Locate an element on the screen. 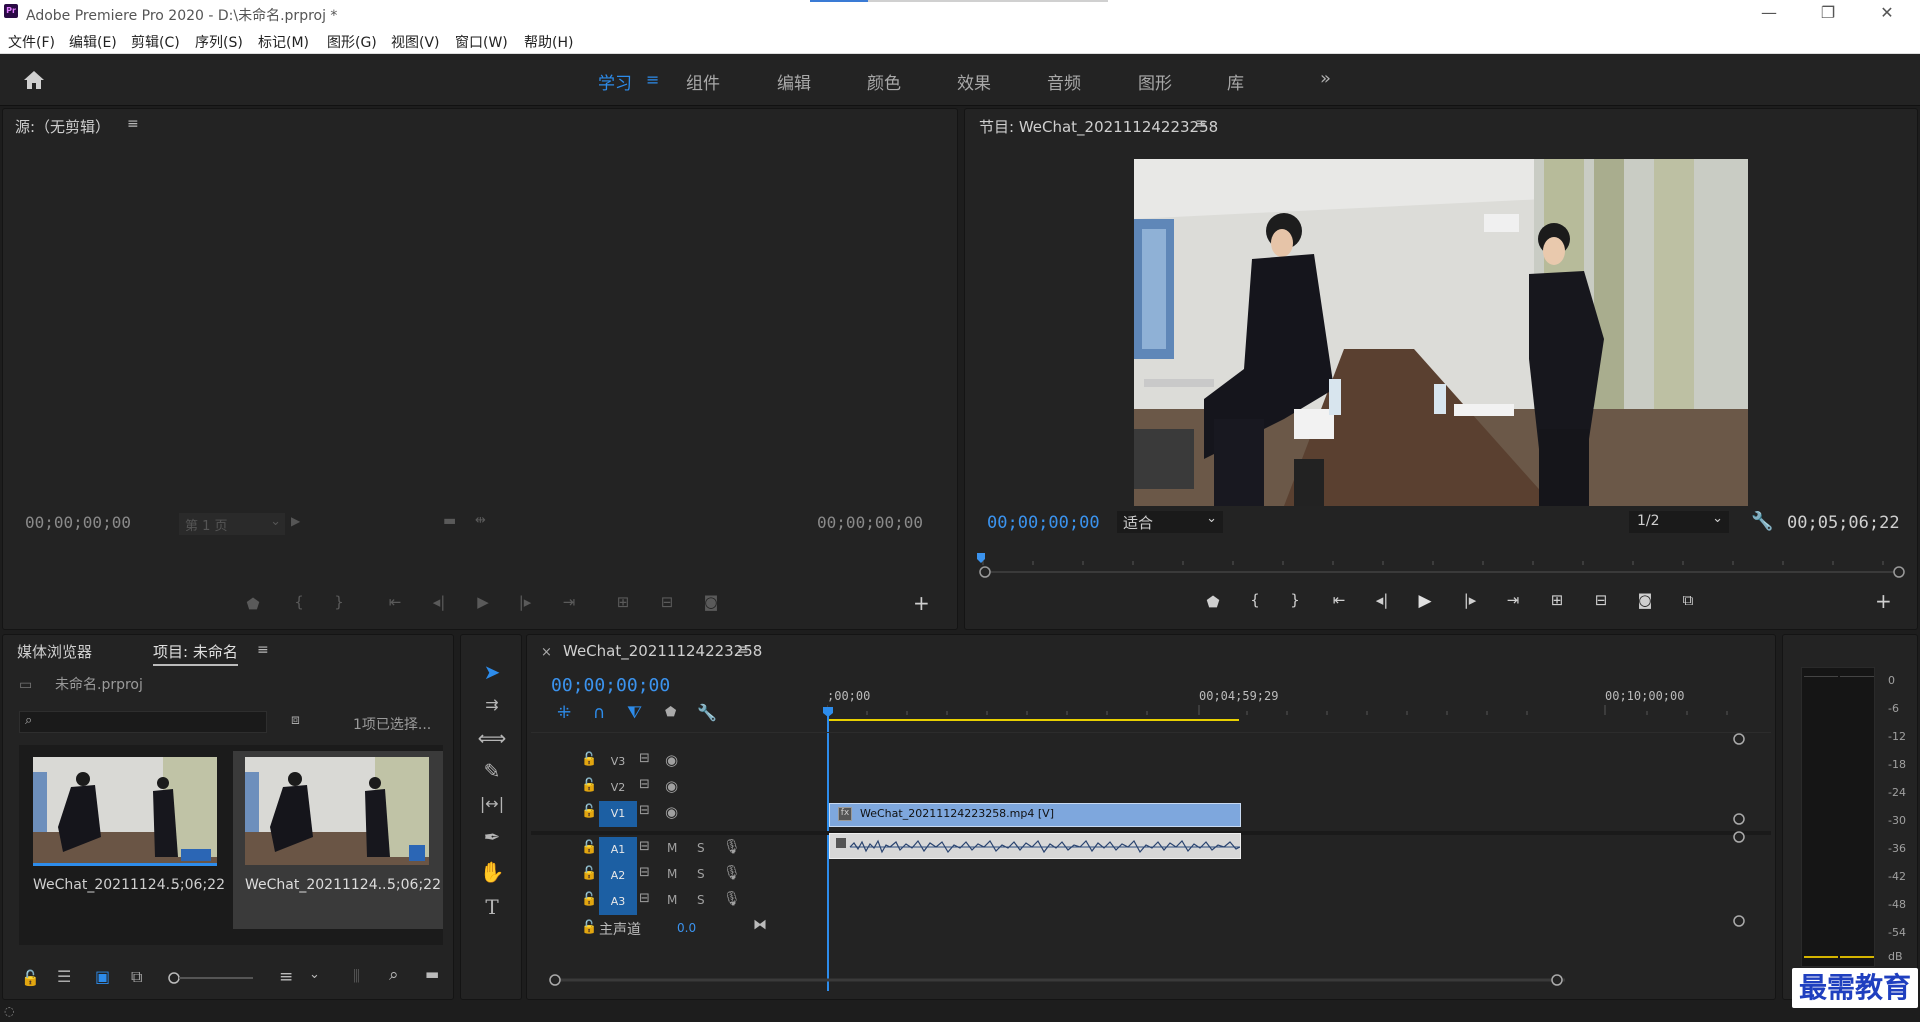 The height and width of the screenshot is (1022, 1920). overwrite-icon: ⊟ is located at coordinates (667, 602).